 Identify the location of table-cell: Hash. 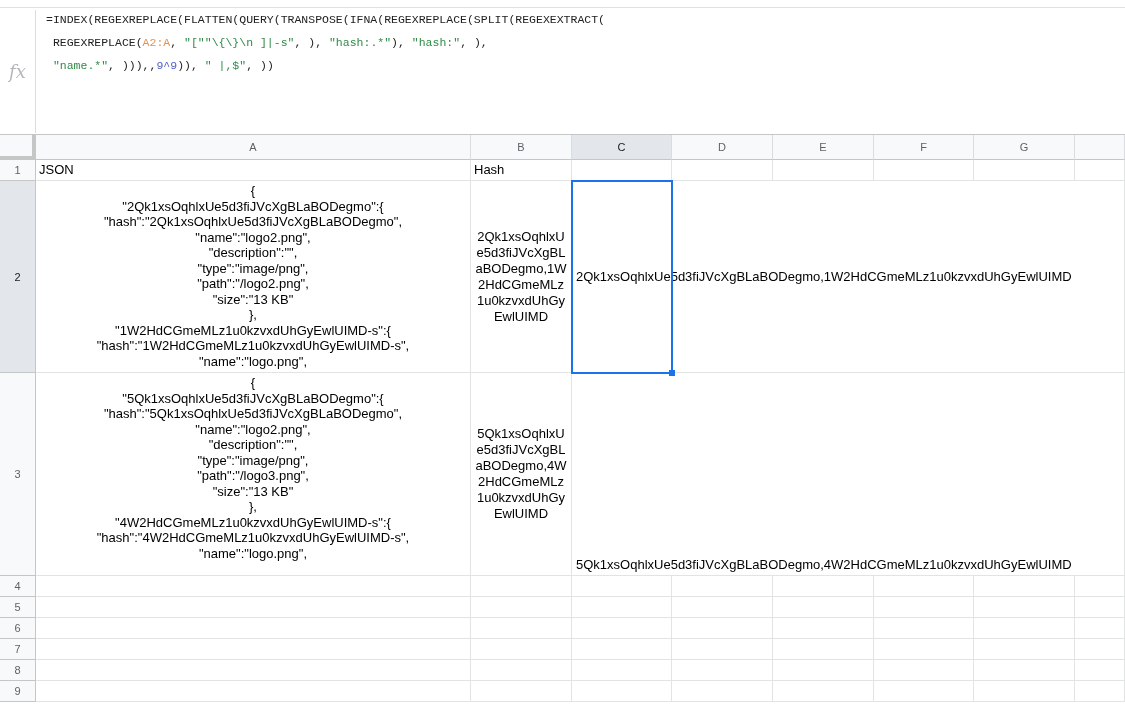
(521, 170).